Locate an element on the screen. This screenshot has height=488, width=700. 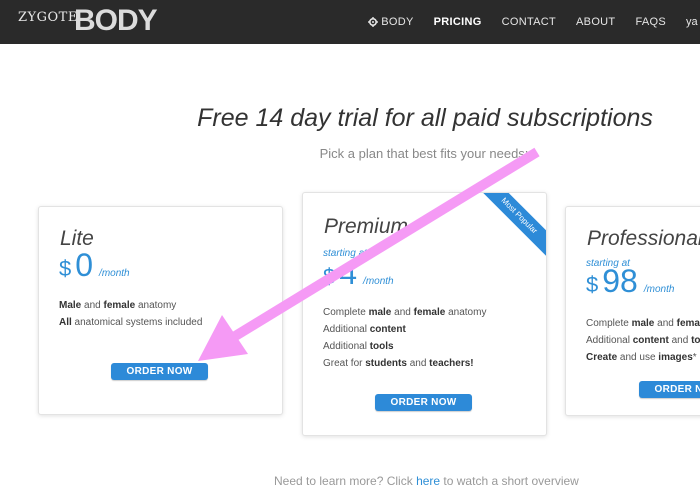
nav-item-pricing: PRICING is located at coordinates (458, 22).